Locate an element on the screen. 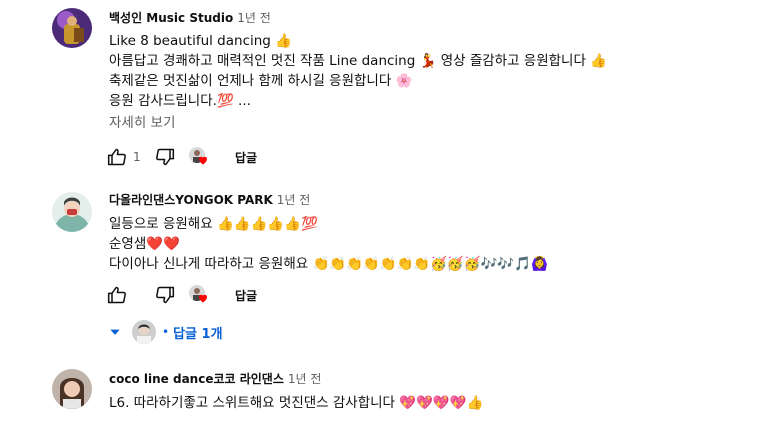  comment-header: coco line dance코코 라인댄스 1년 전 is located at coordinates (434, 379).